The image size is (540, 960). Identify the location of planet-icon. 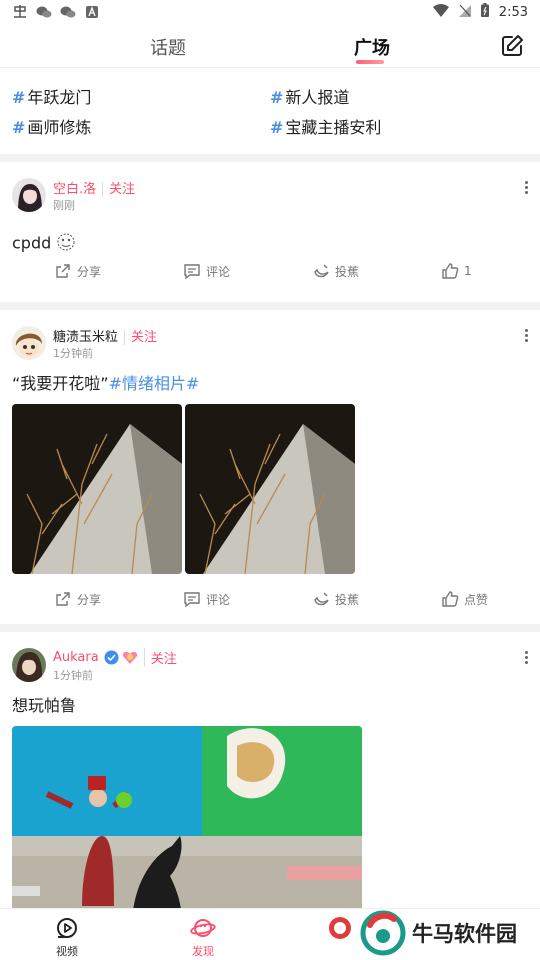
(203, 928).